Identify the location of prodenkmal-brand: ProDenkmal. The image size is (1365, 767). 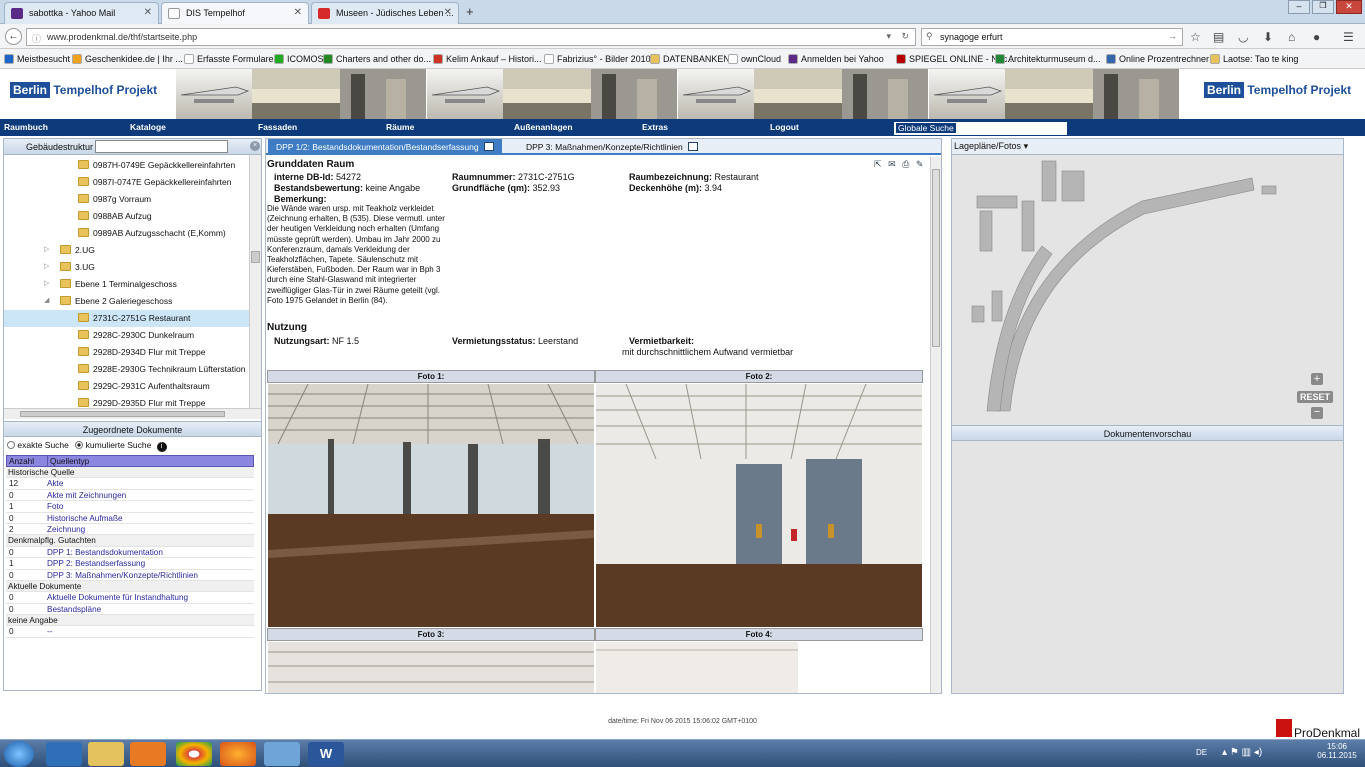
(1327, 733).